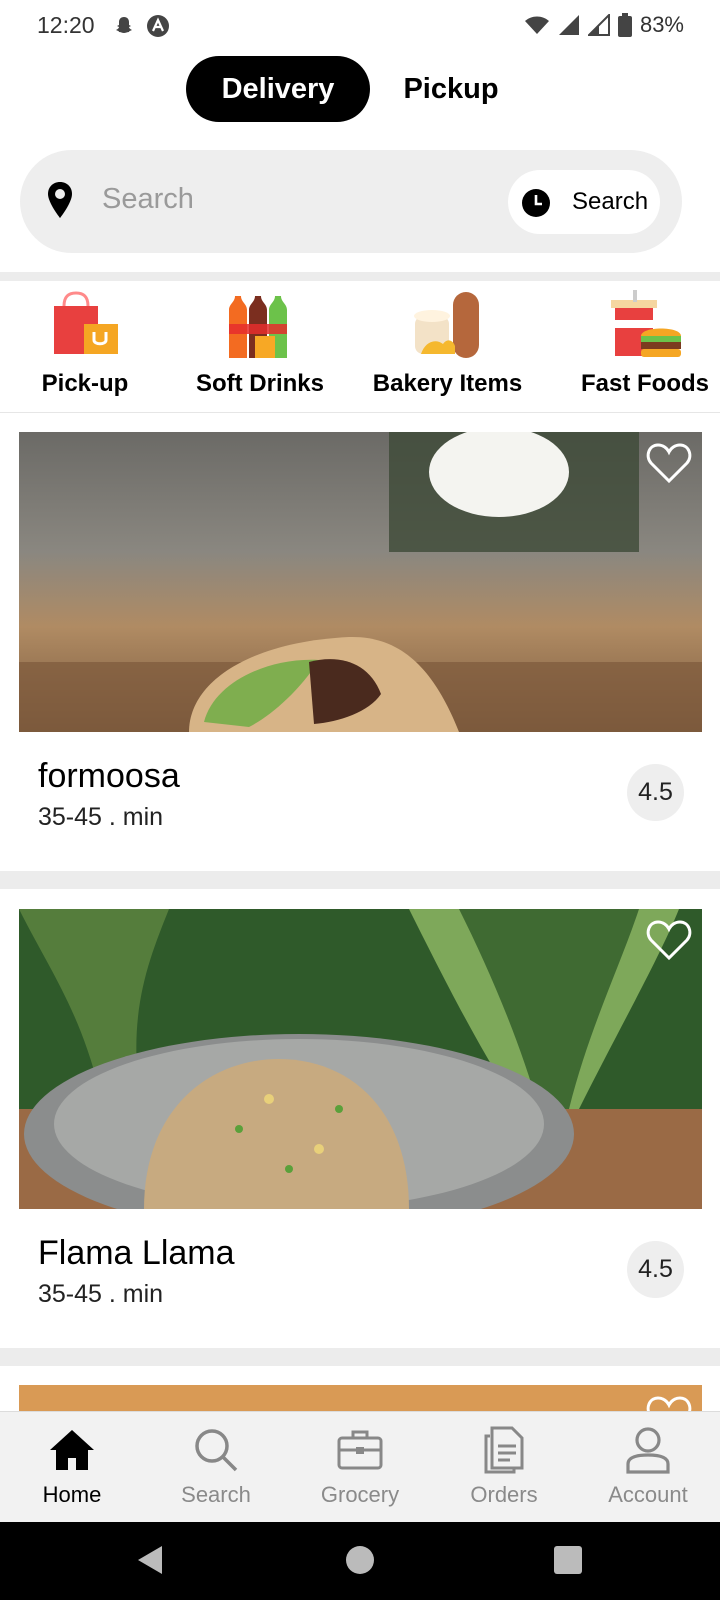  What do you see at coordinates (86, 322) in the screenshot?
I see `shopping-bags-icon` at bounding box center [86, 322].